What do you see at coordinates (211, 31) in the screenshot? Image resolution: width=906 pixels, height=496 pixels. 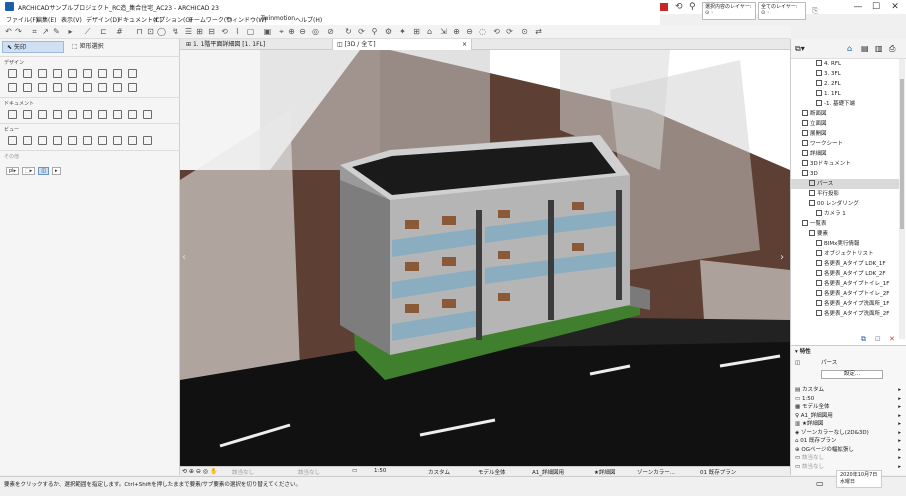 I see `minus-grid-icon: ⊟` at bounding box center [211, 31].